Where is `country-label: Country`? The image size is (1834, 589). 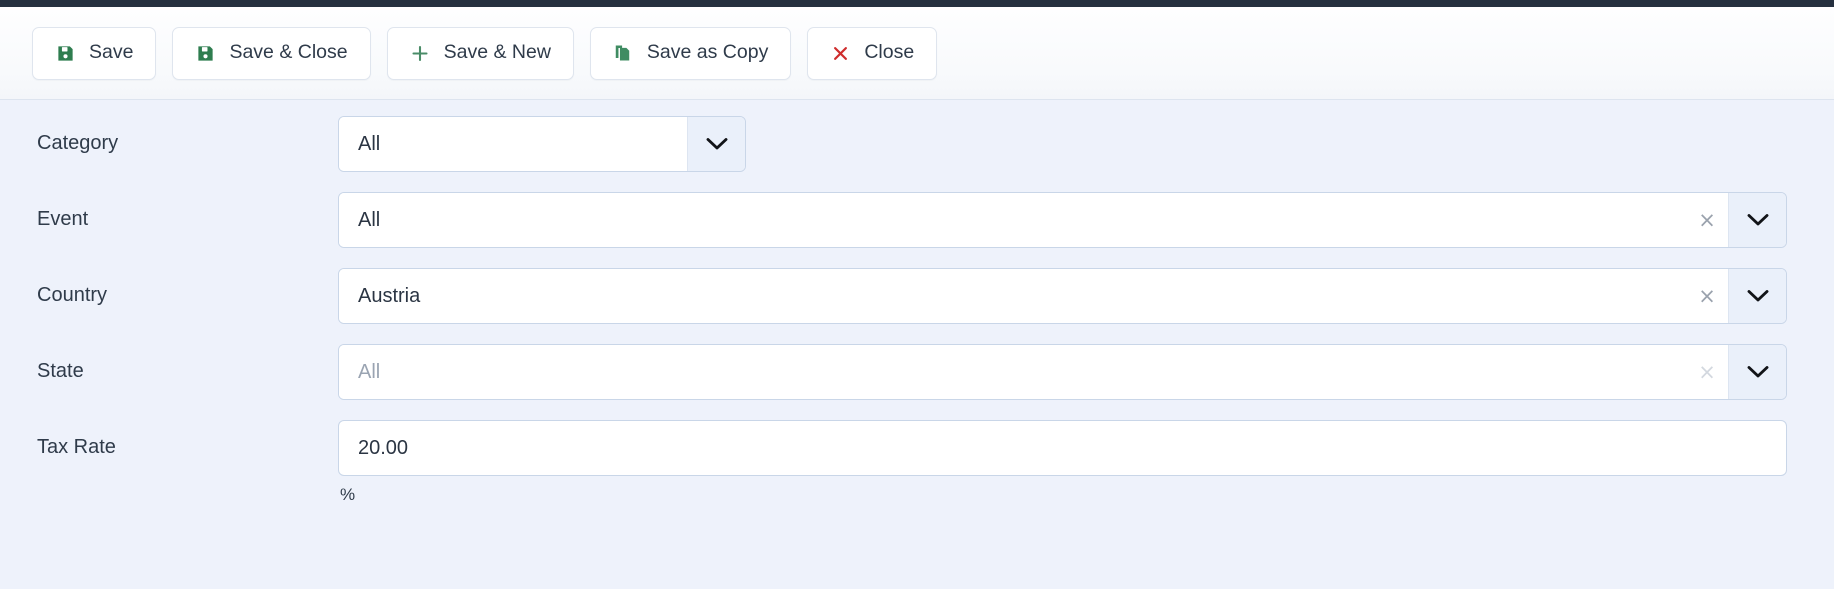 country-label: Country is located at coordinates (72, 295).